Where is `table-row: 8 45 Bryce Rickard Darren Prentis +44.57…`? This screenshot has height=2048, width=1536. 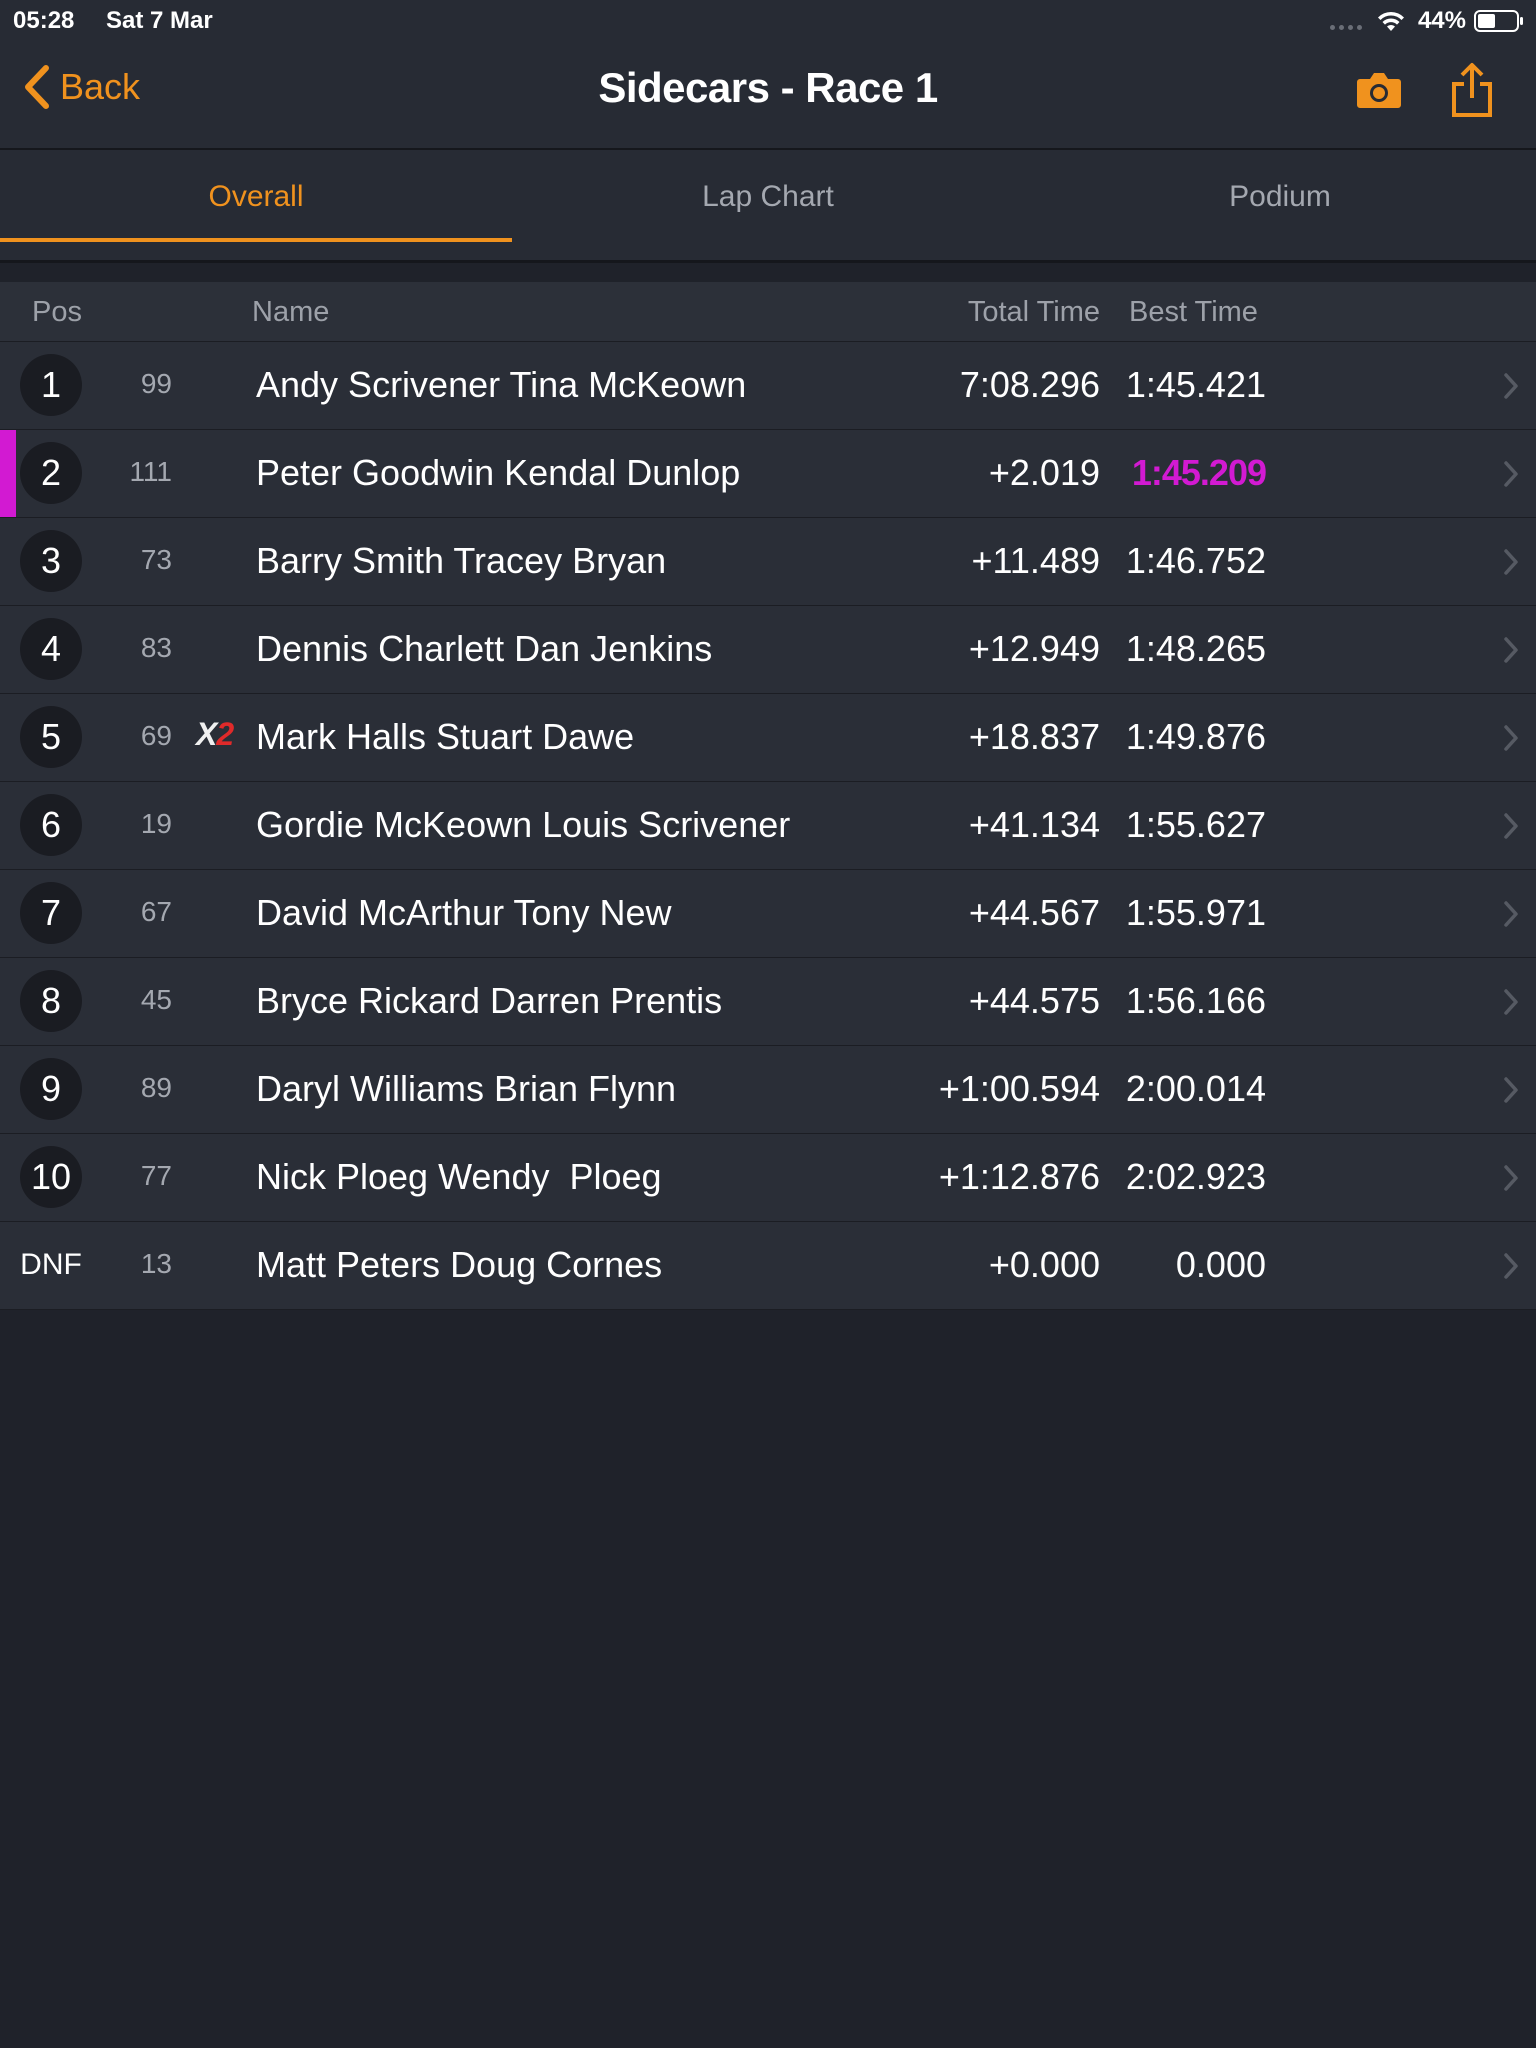 table-row: 8 45 Bryce Rickard Darren Prentis +44.57… is located at coordinates (768, 1002).